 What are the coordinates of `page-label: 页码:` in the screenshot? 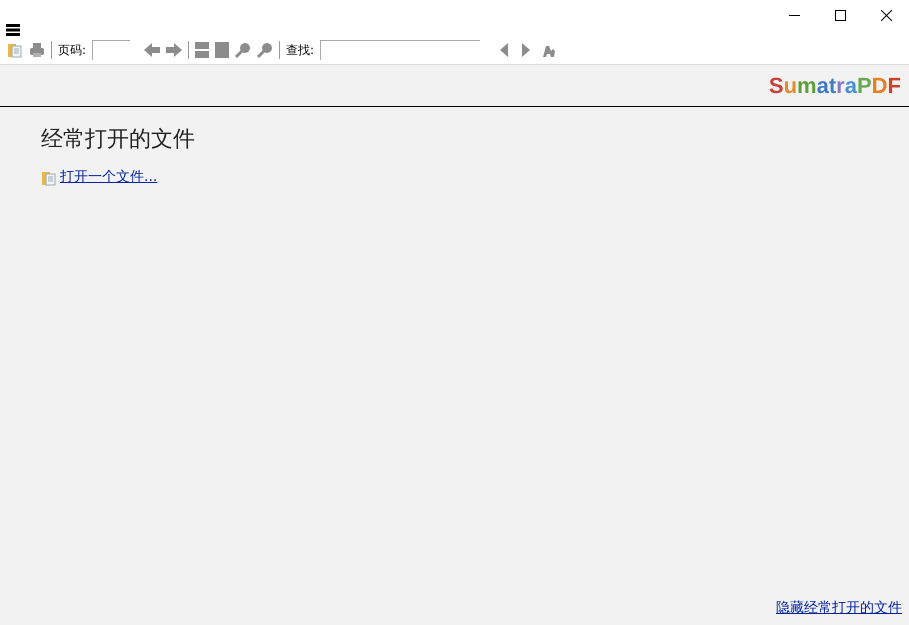 It's located at (72, 50).